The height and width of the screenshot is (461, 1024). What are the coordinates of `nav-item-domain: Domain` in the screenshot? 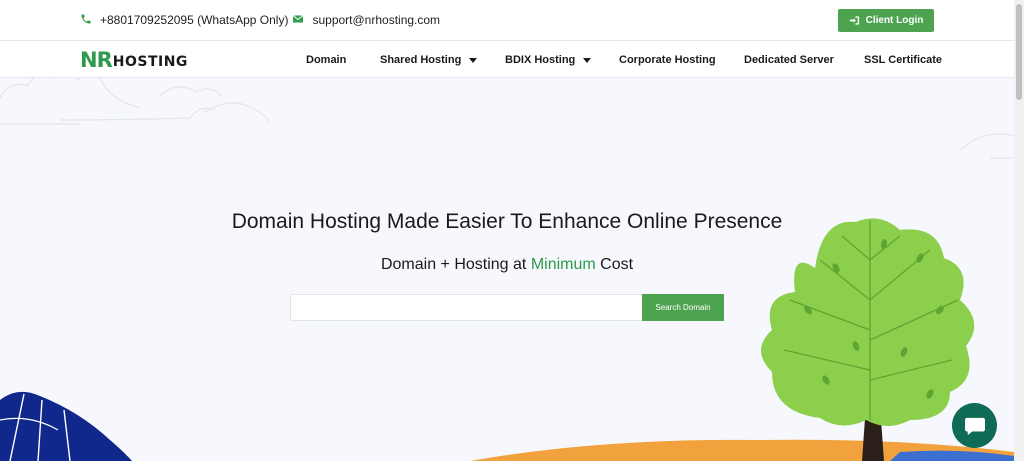 It's located at (326, 60).